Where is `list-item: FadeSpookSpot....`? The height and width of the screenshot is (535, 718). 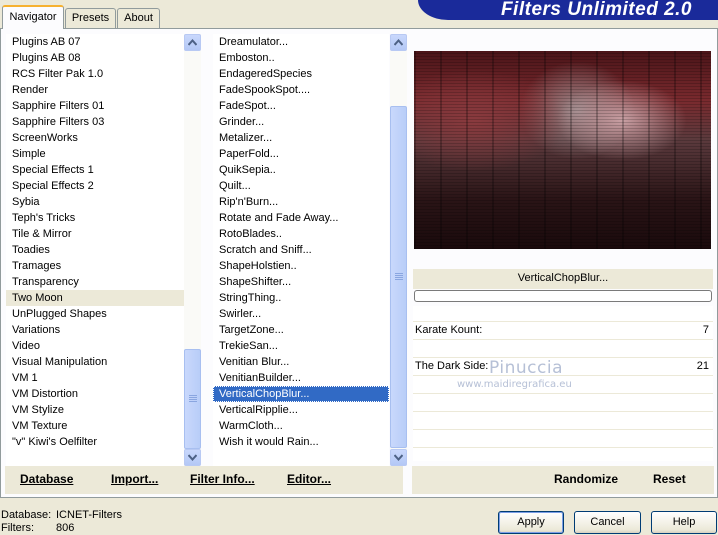
list-item: FadeSpookSpot.... is located at coordinates (301, 90).